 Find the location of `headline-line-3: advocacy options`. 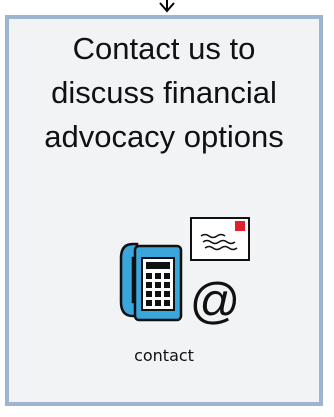

headline-line-3: advocacy options is located at coordinates (164, 136).